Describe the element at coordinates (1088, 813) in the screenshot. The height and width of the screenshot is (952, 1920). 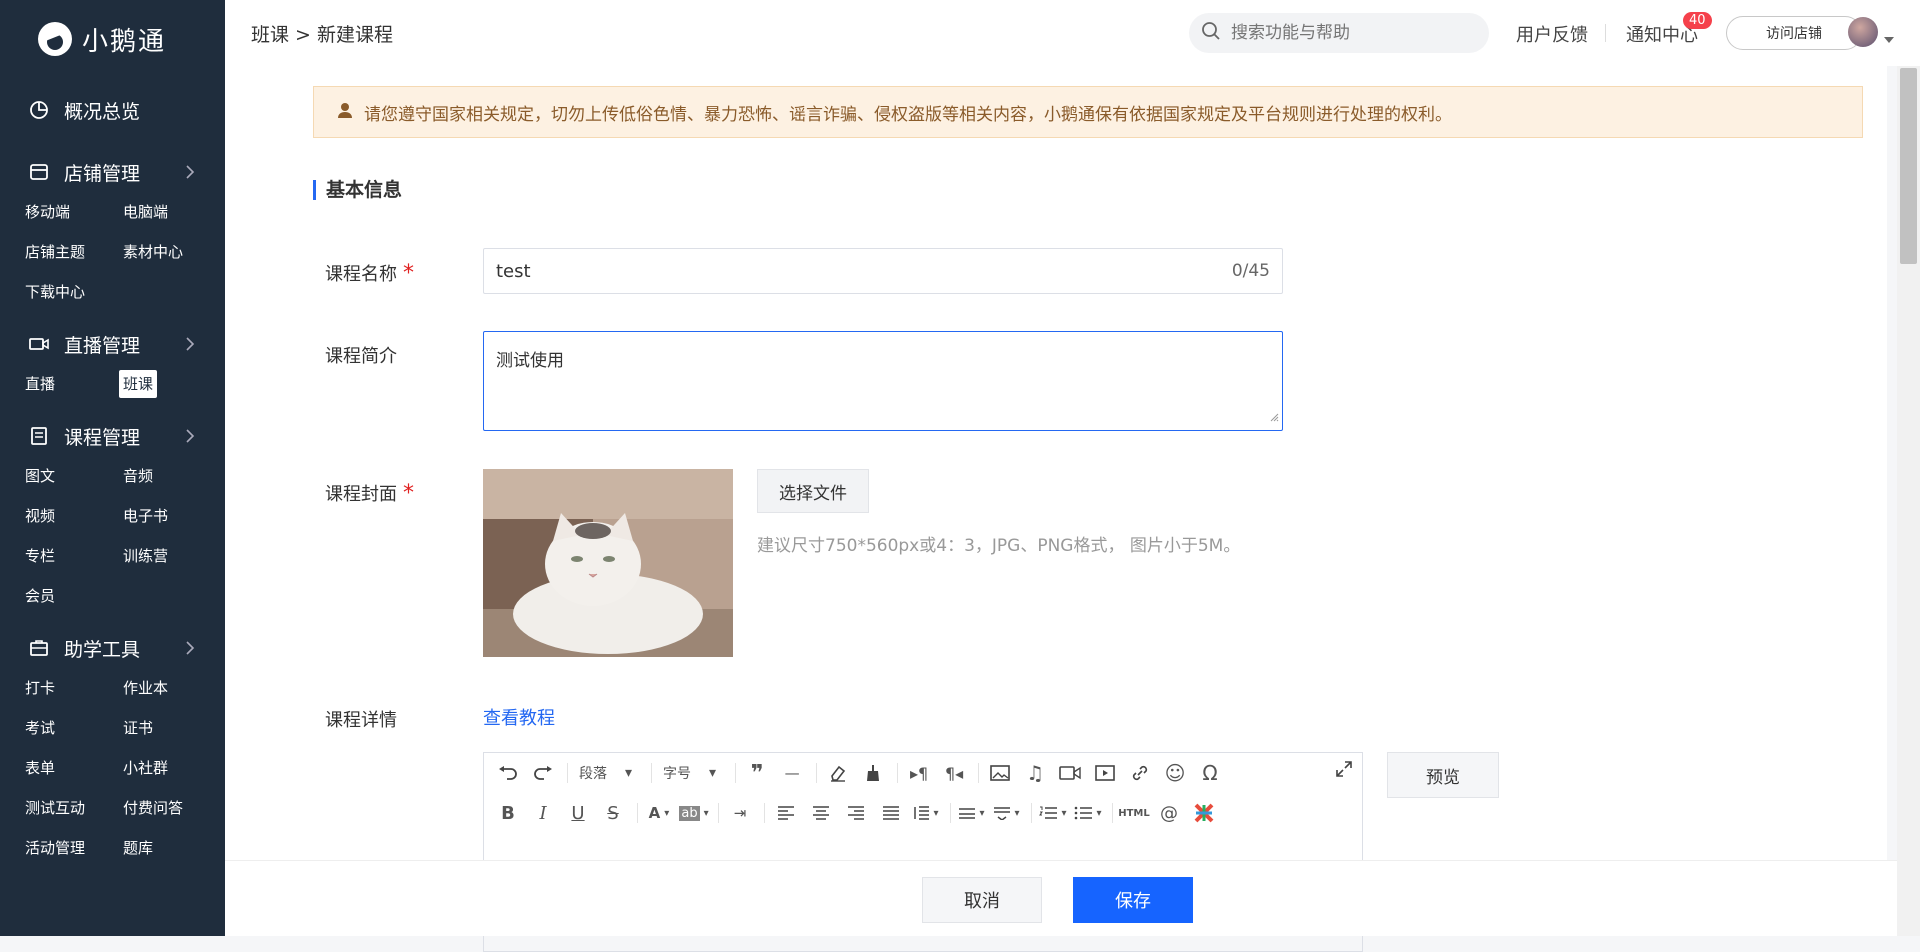
I see `unordered-list-icon: ▾` at that location.